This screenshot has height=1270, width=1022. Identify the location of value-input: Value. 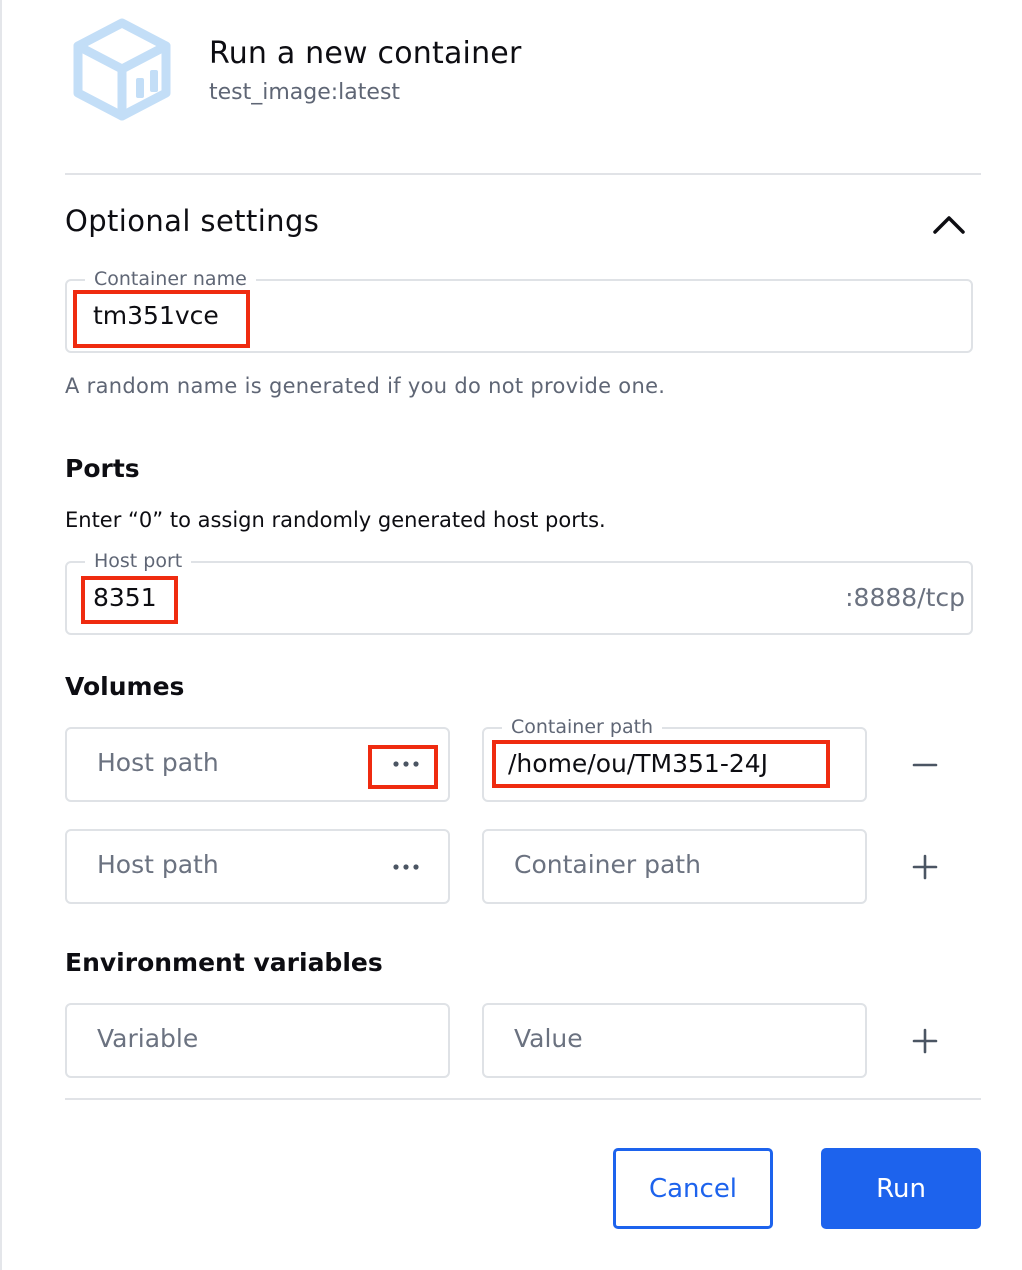
(674, 1040).